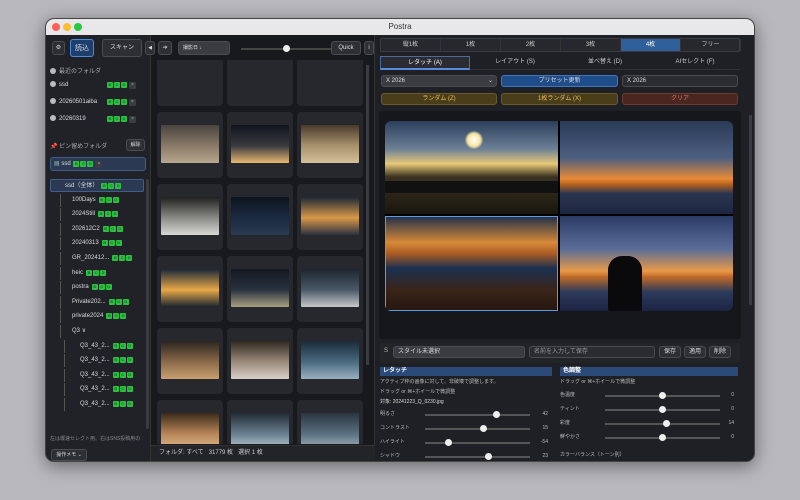 The height and width of the screenshot is (500, 800). I want to click on collapse-sidebar-button: ◀, so click(150, 48).